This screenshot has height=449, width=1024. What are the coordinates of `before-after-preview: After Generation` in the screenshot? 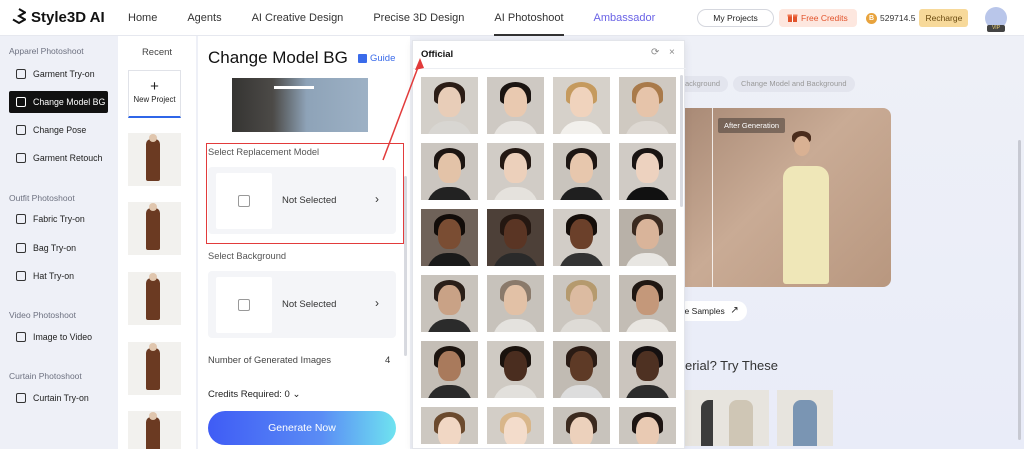 It's located at (788, 197).